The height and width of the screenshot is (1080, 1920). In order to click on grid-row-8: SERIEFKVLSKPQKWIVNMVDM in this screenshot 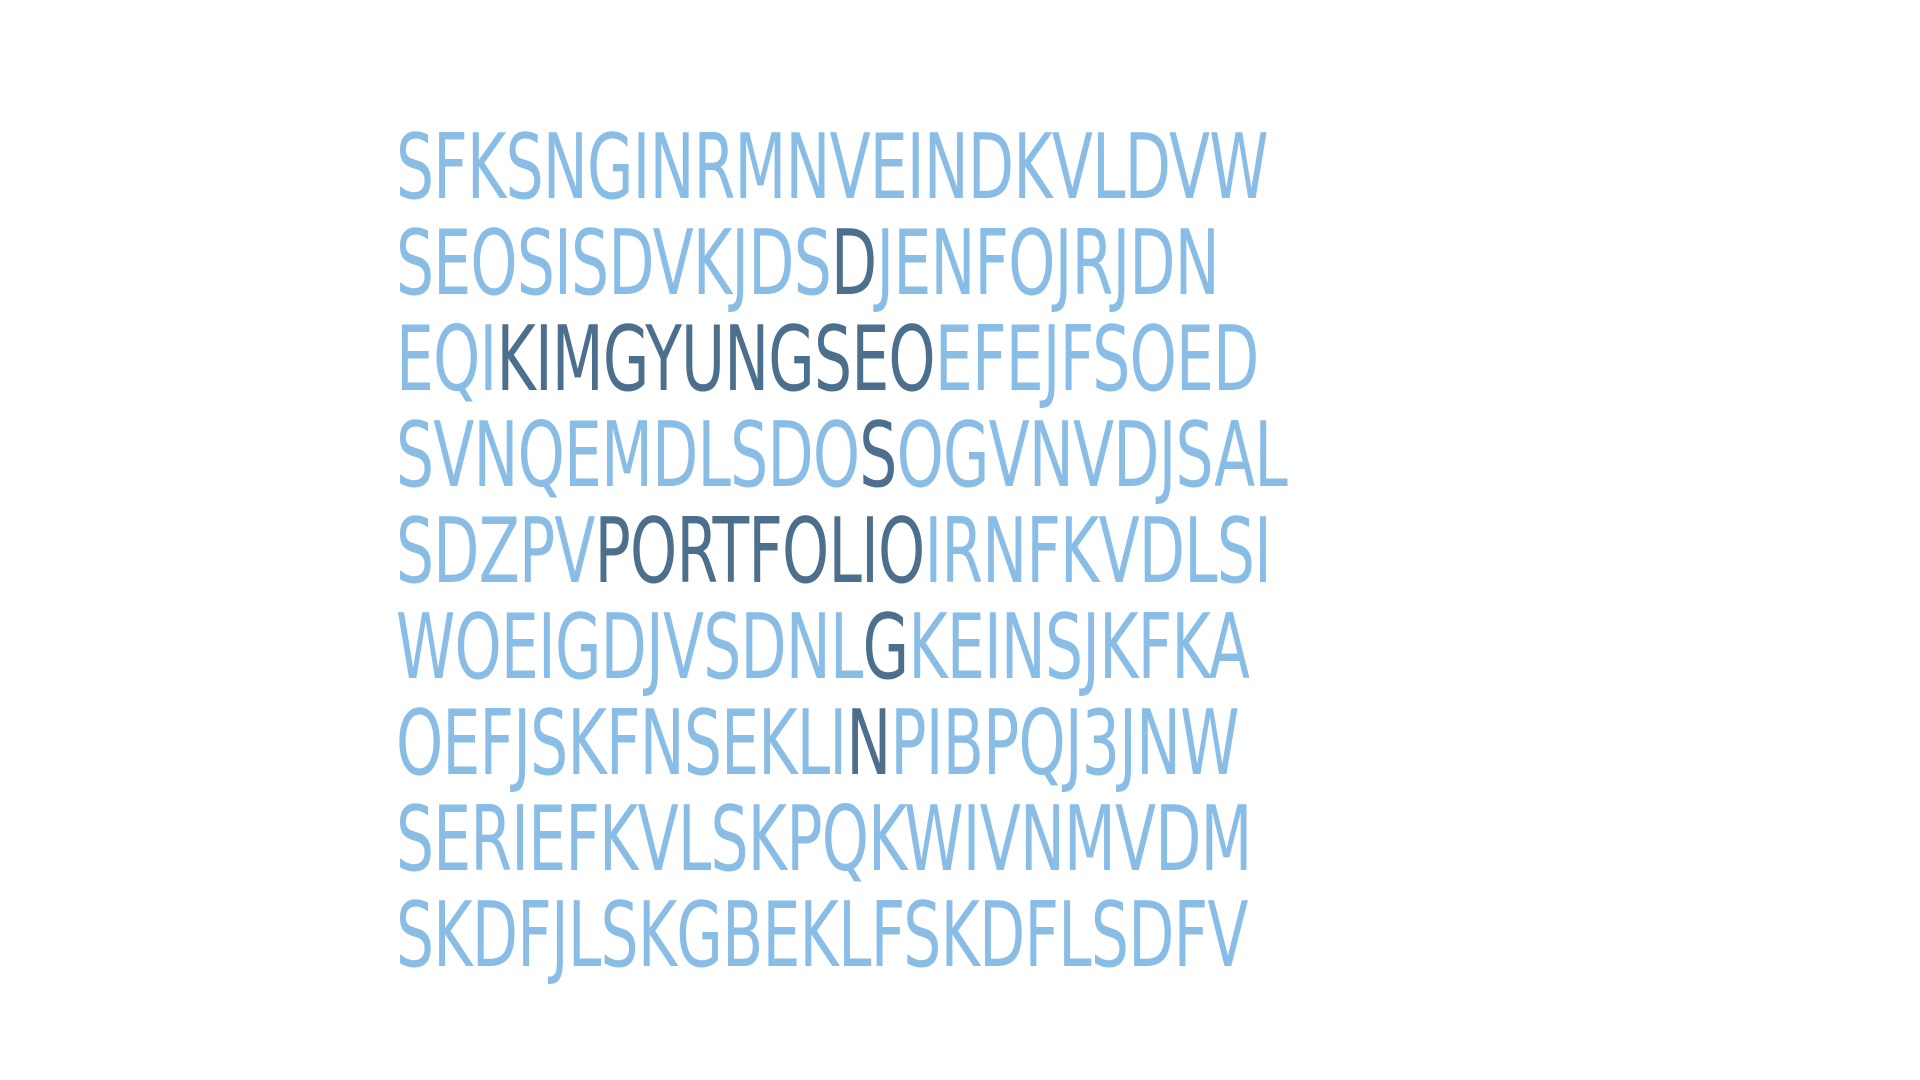, I will do `click(824, 840)`.